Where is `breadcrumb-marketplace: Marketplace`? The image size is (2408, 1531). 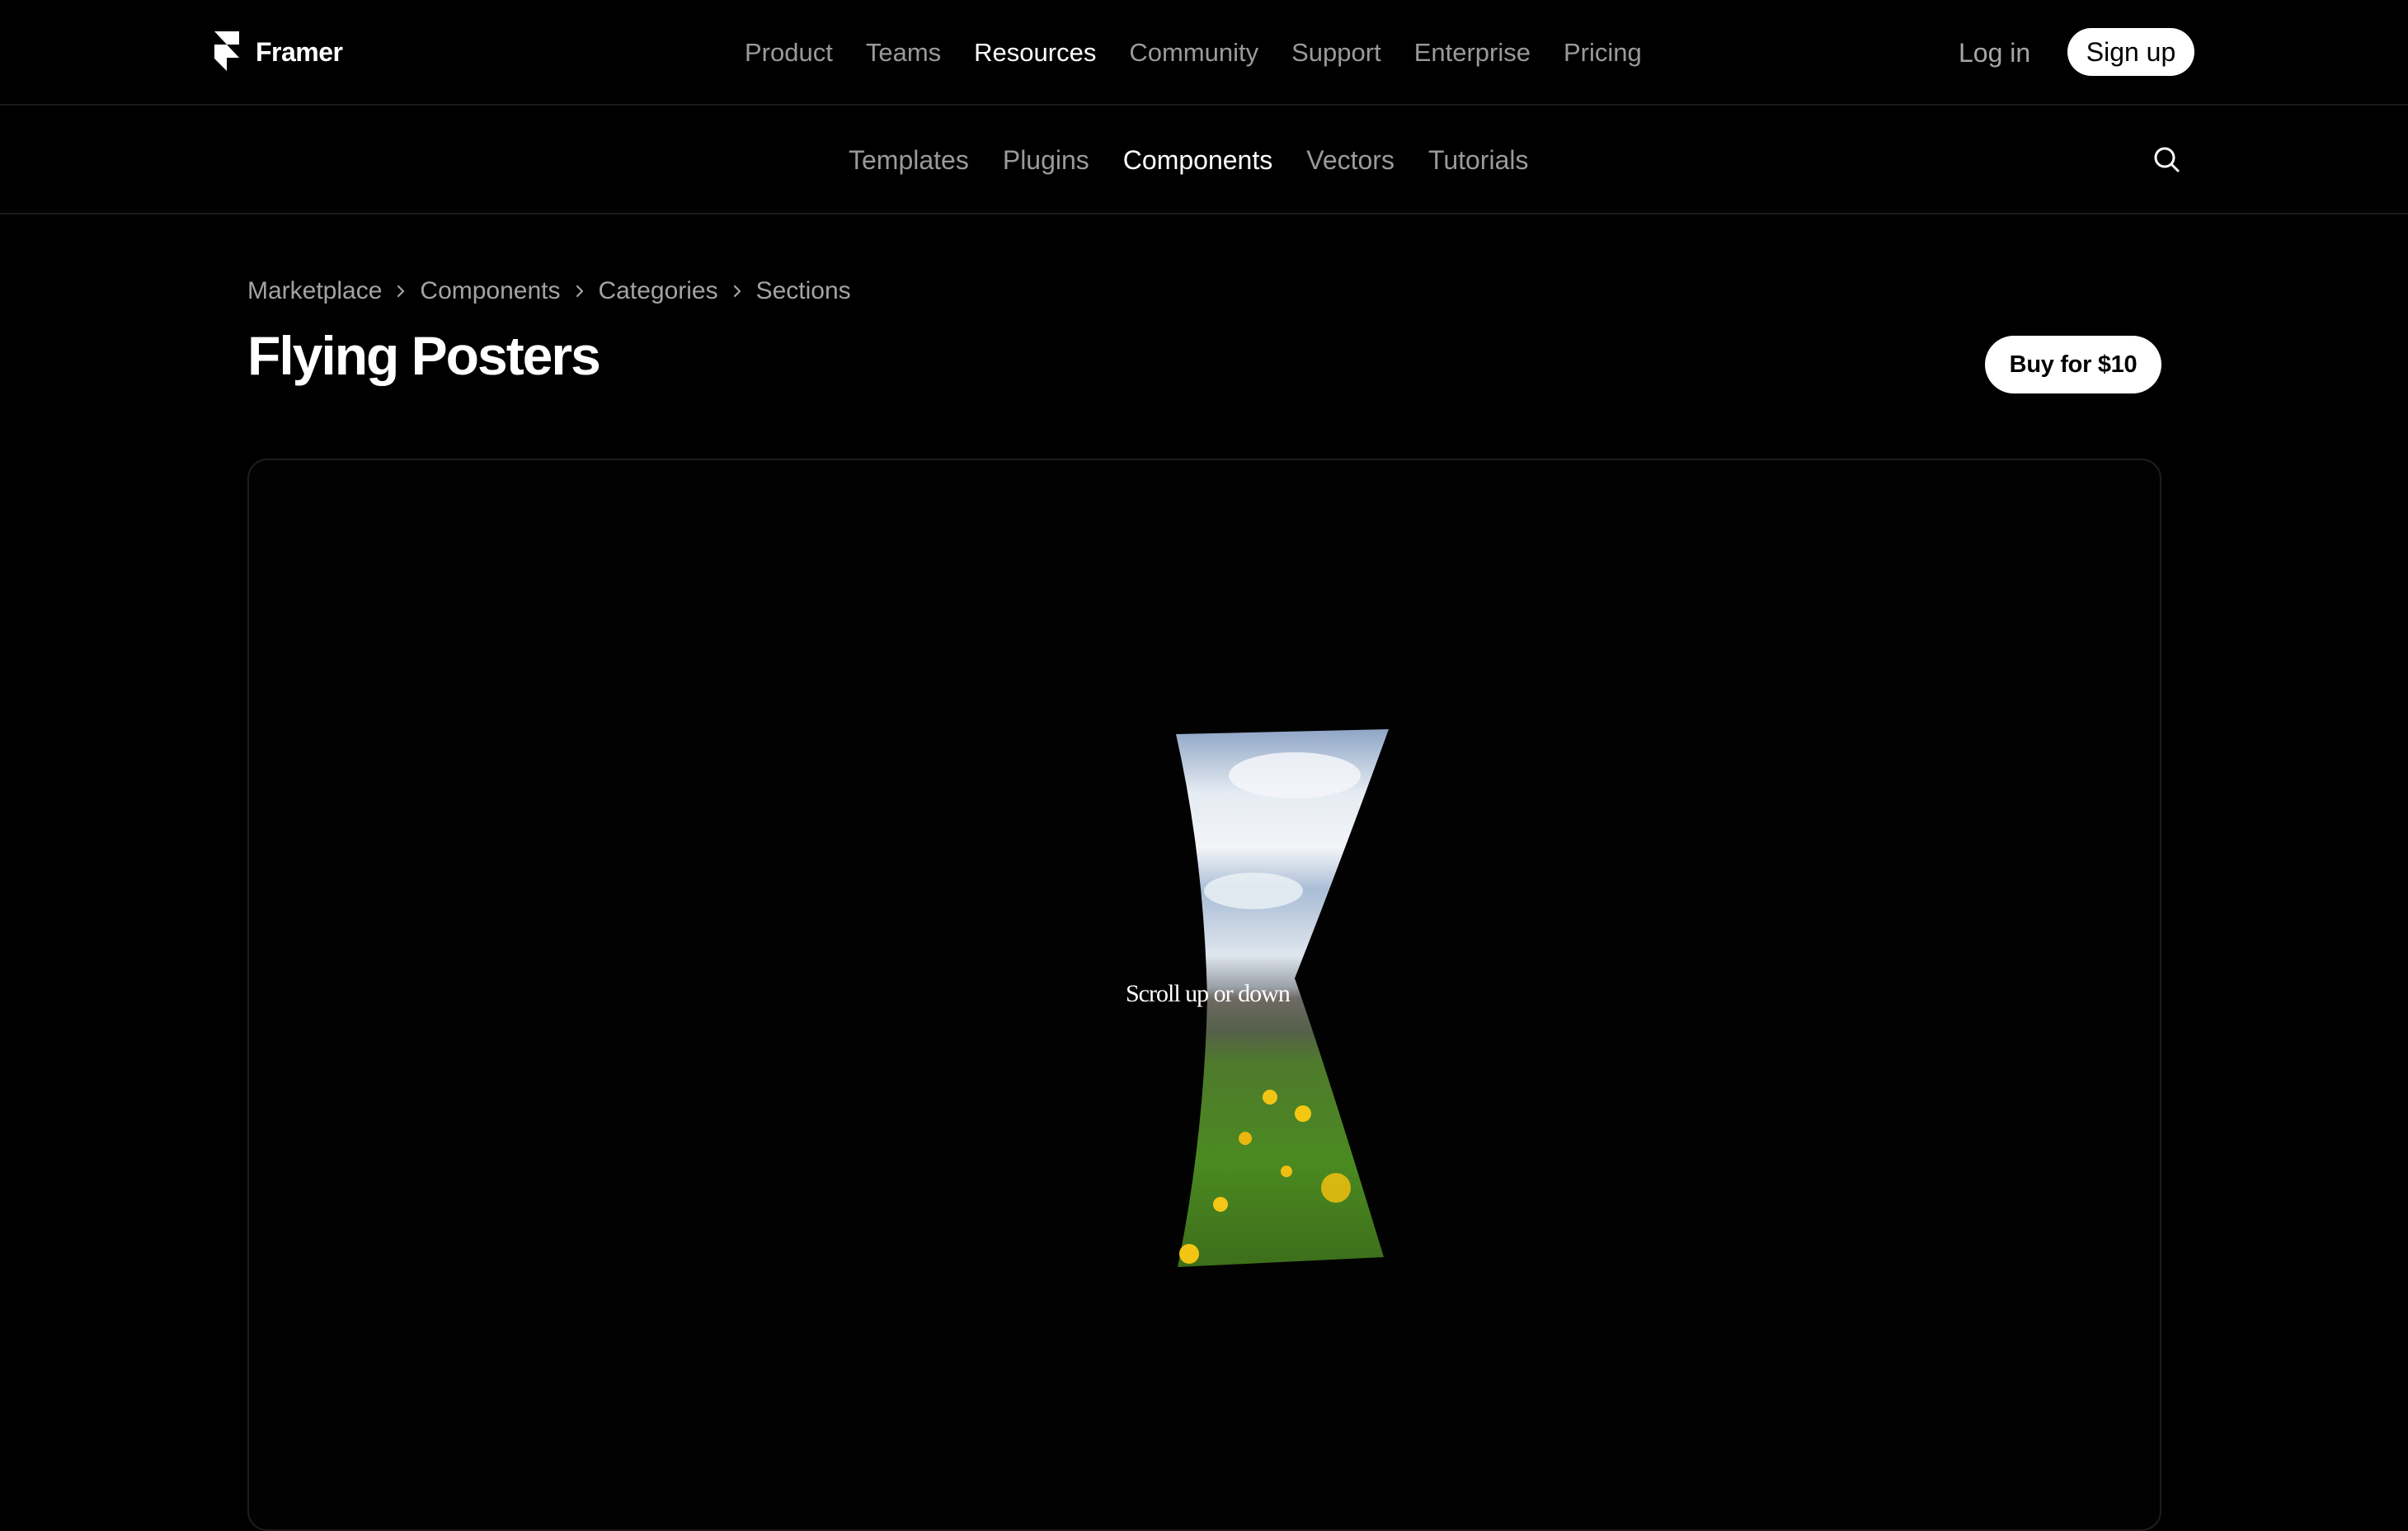 breadcrumb-marketplace: Marketplace is located at coordinates (315, 291).